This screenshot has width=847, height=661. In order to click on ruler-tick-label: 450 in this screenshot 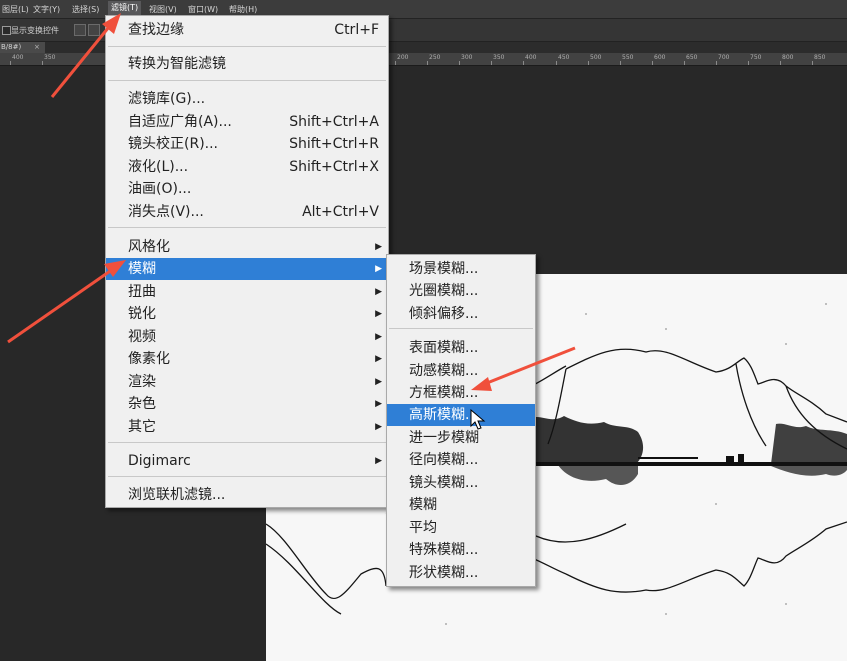, I will do `click(564, 57)`.